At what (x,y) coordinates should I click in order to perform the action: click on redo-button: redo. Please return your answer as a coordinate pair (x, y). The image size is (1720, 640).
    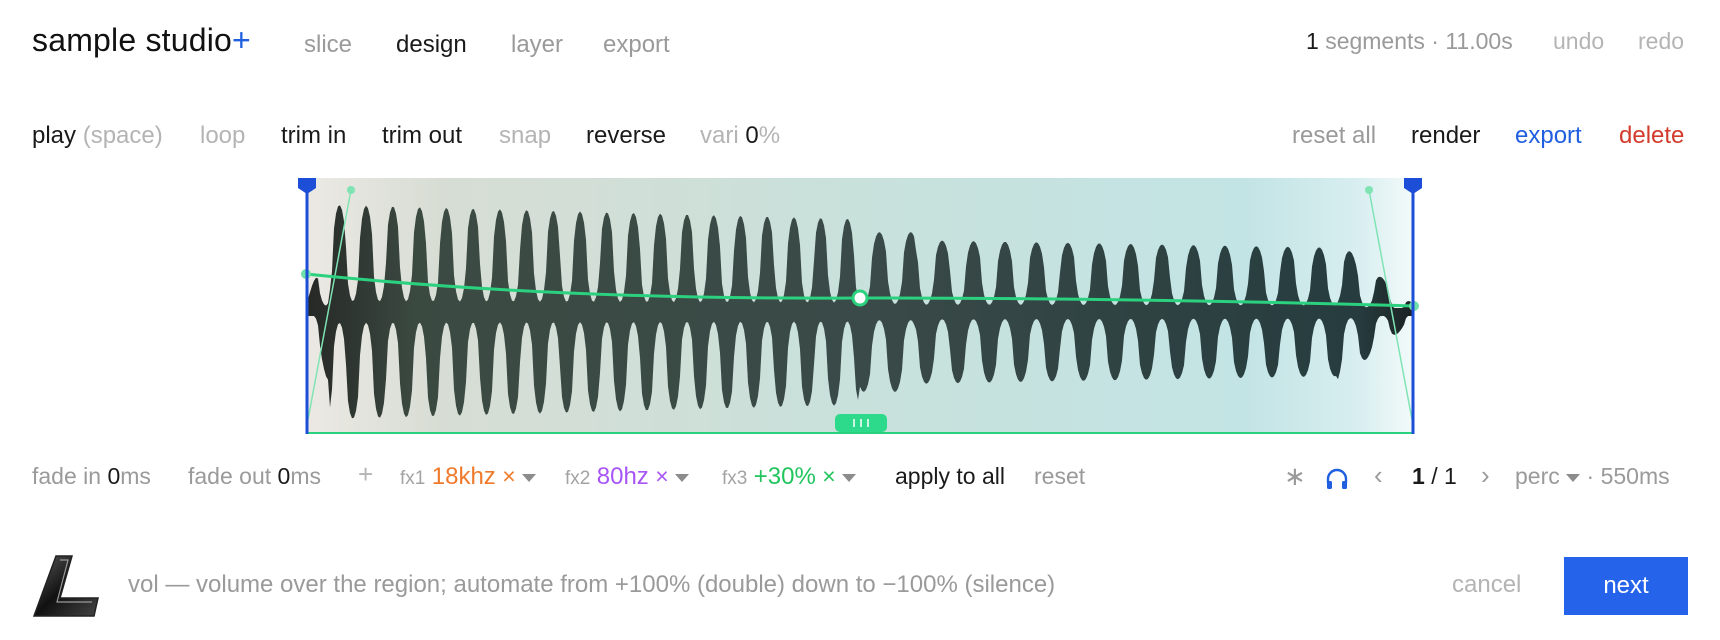
    Looking at the image, I should click on (1661, 41).